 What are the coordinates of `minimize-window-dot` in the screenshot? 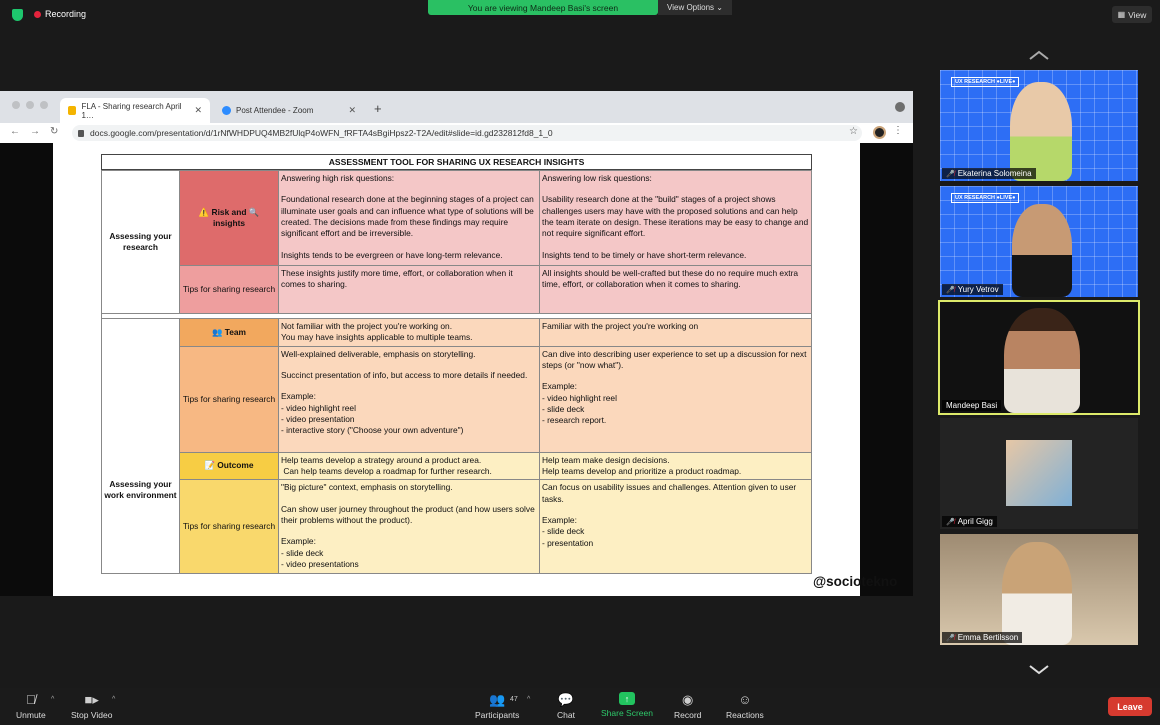 It's located at (30, 105).